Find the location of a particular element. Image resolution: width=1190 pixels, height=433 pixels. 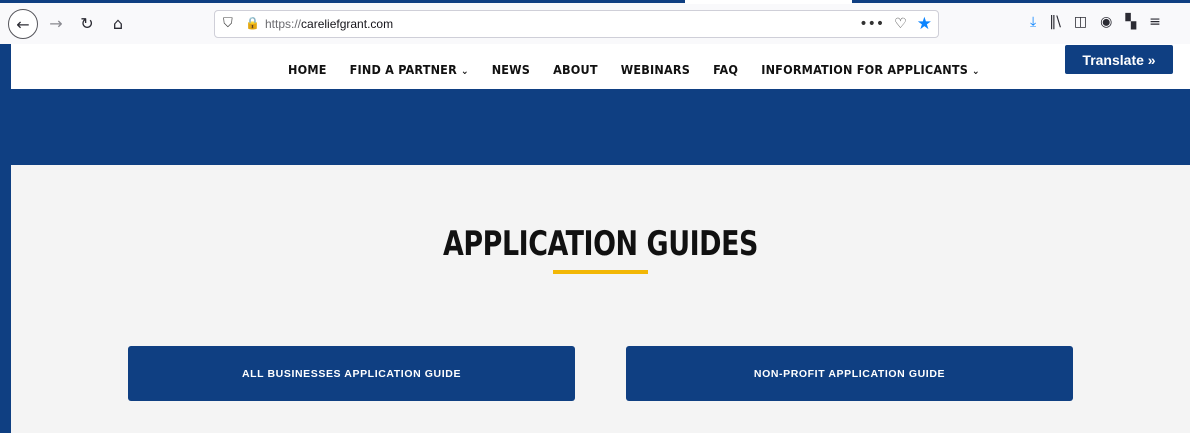

tracking-shield-icon: ⛉ is located at coordinates (228, 23).